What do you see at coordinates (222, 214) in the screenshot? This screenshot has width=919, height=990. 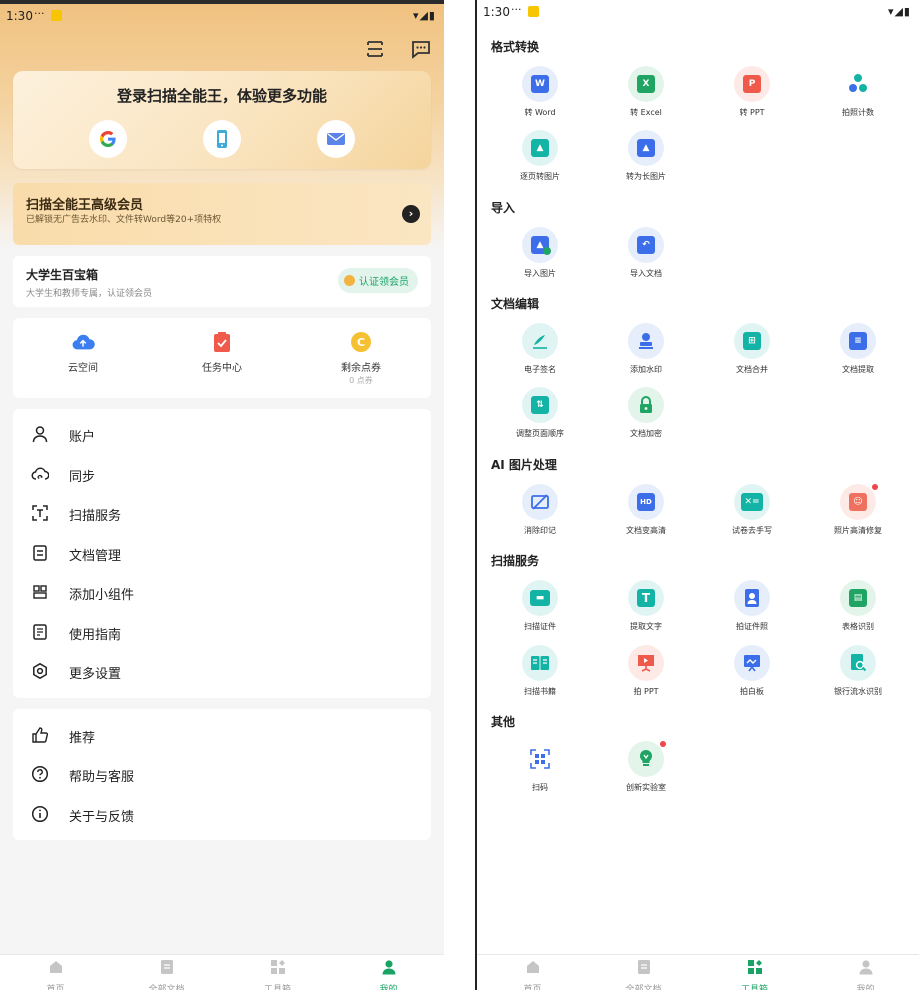 I see `premium-member-banner: 扫描全能王高级会员 已解锁无广告去水印、文件转Word等20+项特权 ›` at bounding box center [222, 214].